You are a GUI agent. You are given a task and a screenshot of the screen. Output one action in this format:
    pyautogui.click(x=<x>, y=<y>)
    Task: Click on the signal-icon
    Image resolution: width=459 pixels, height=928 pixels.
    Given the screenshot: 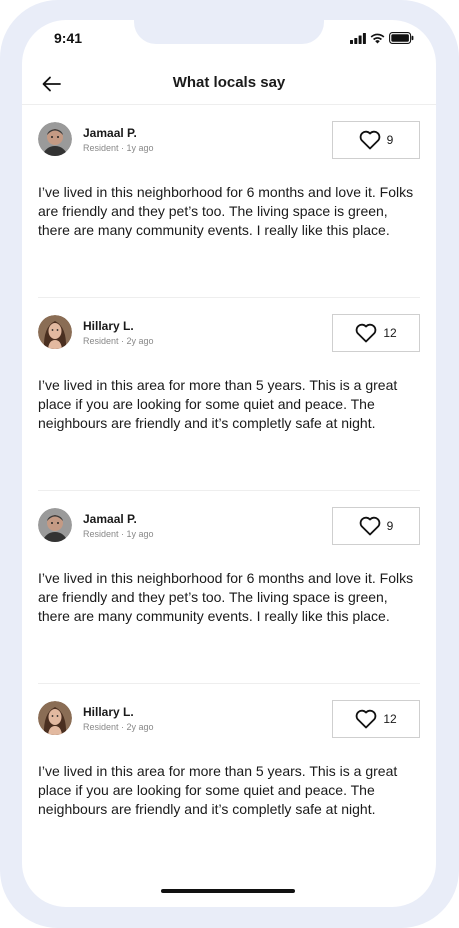 What is the action you would take?
    pyautogui.click(x=358, y=38)
    